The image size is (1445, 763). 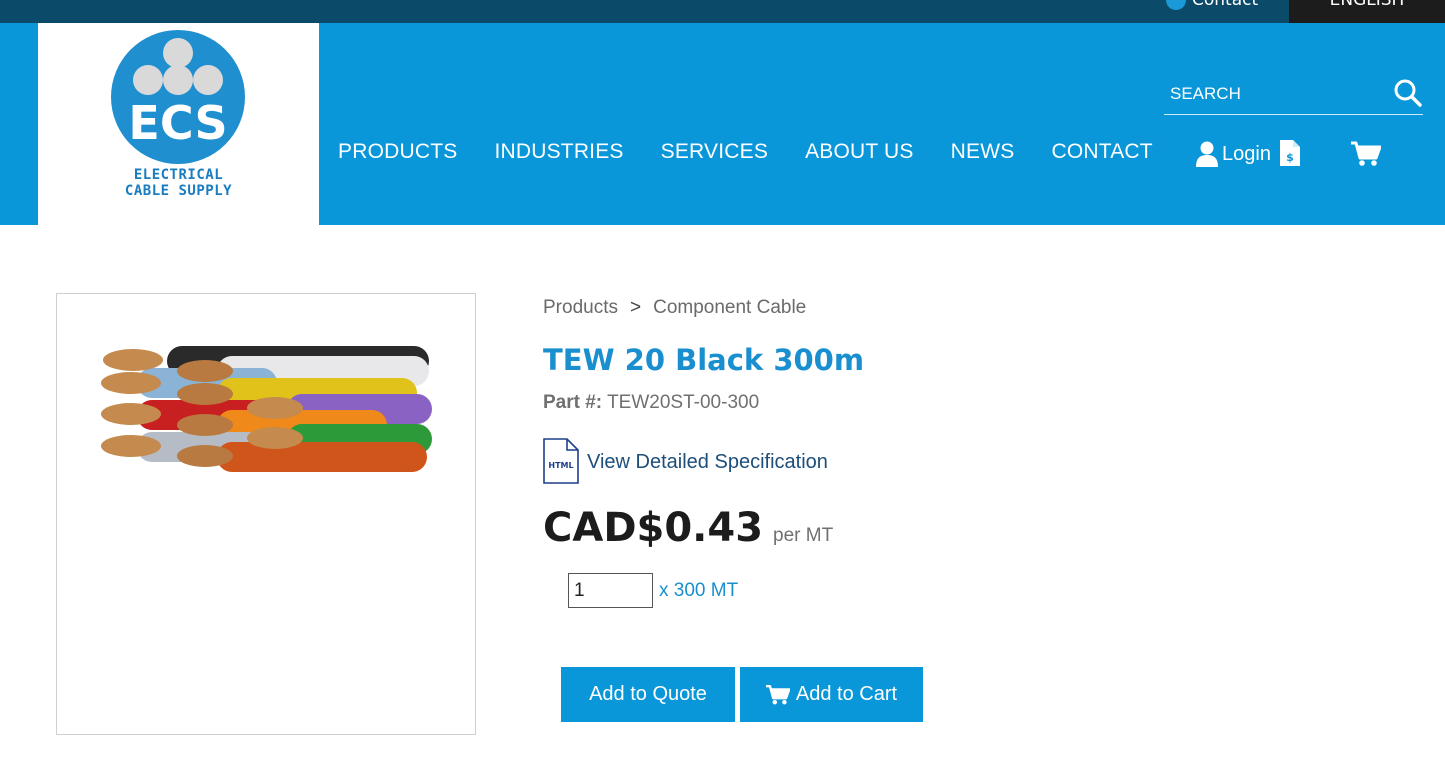 I want to click on nav-news: NEWS, so click(x=983, y=152).